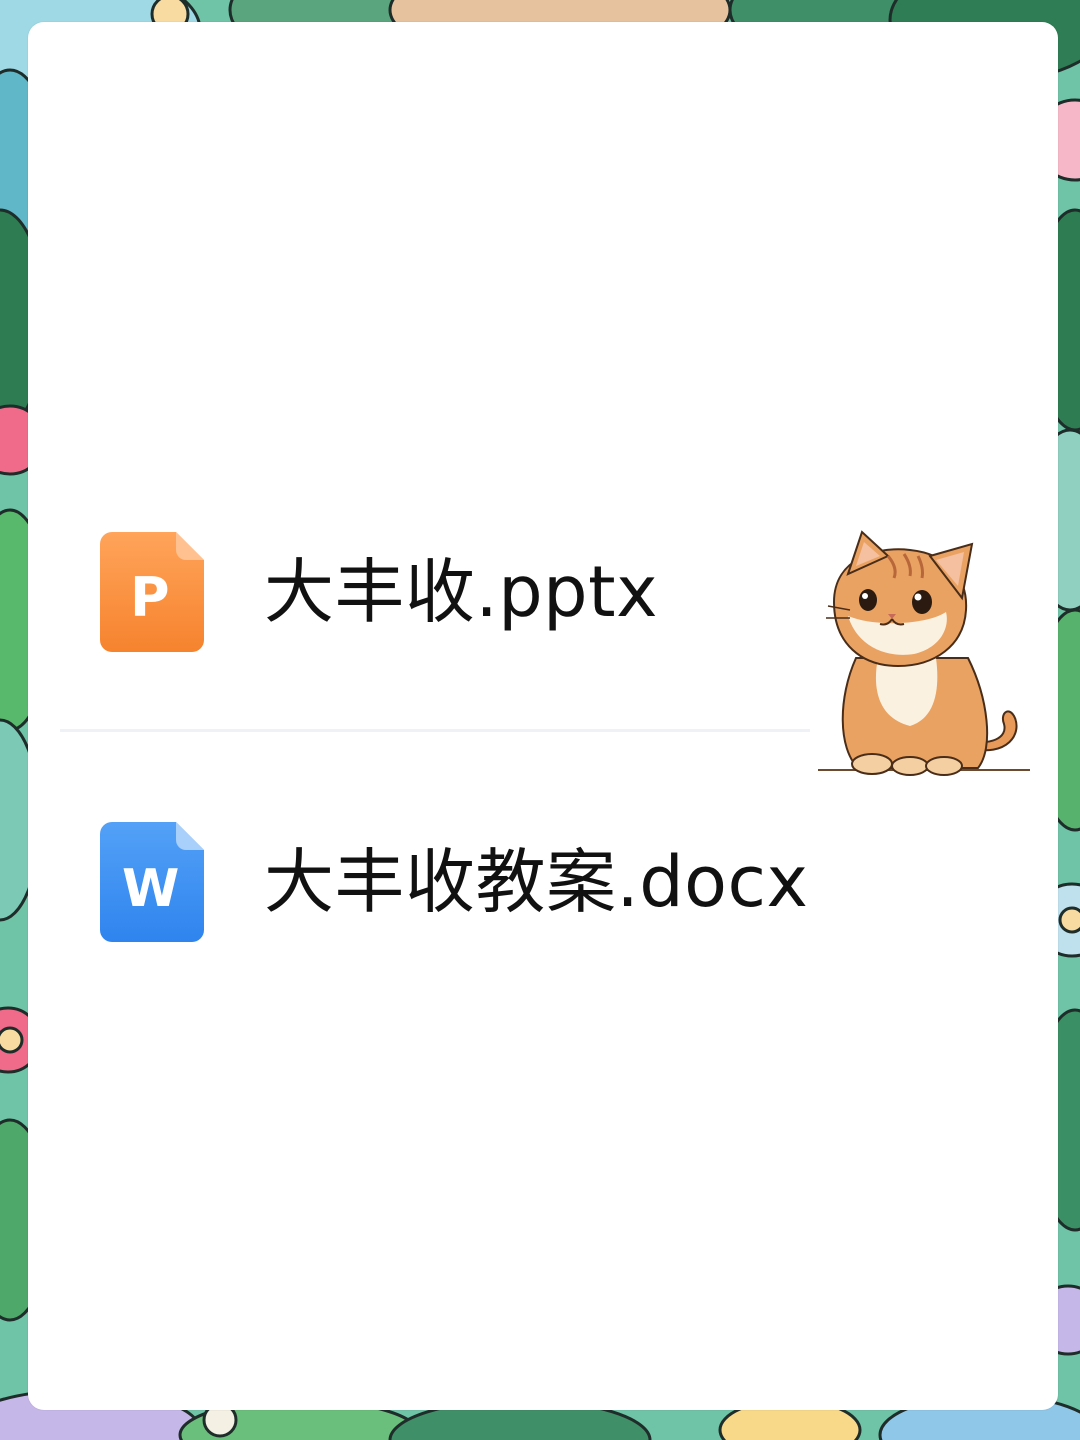  I want to click on powerpoint-file-icon: P, so click(152, 592).